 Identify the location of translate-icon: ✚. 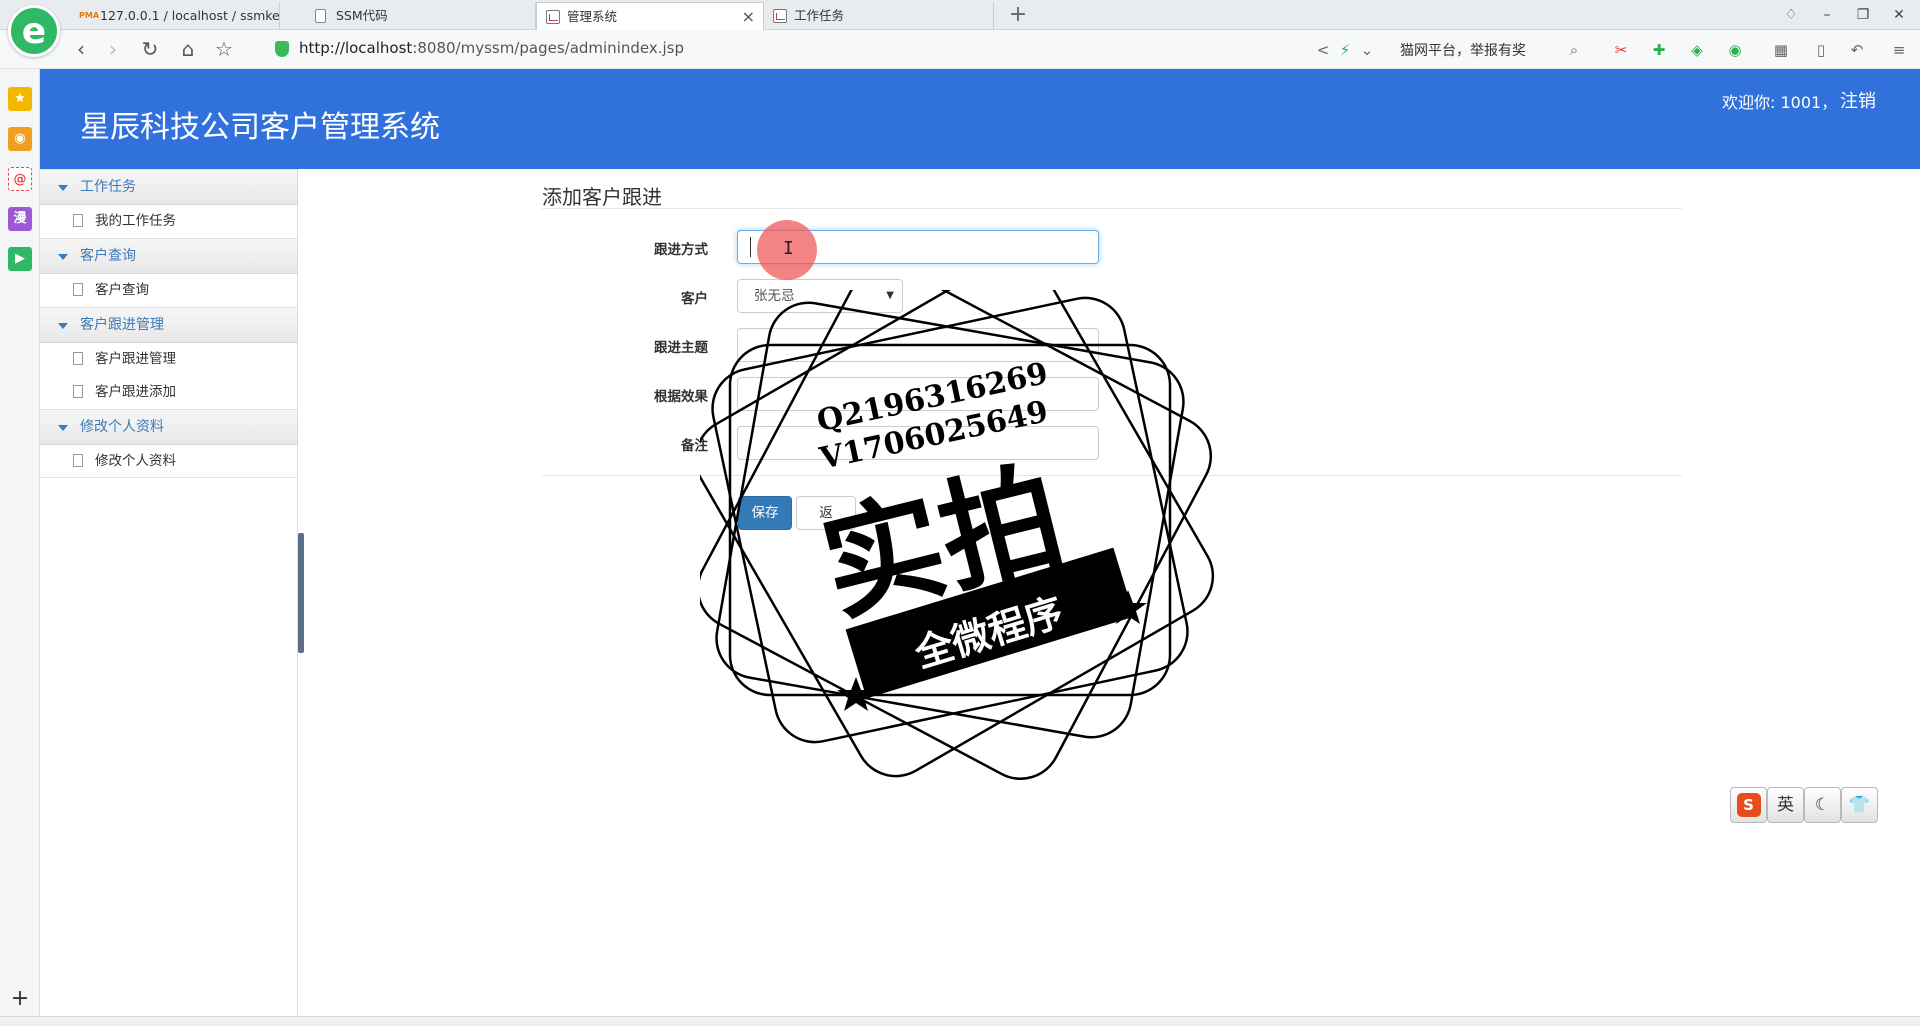
(1659, 50).